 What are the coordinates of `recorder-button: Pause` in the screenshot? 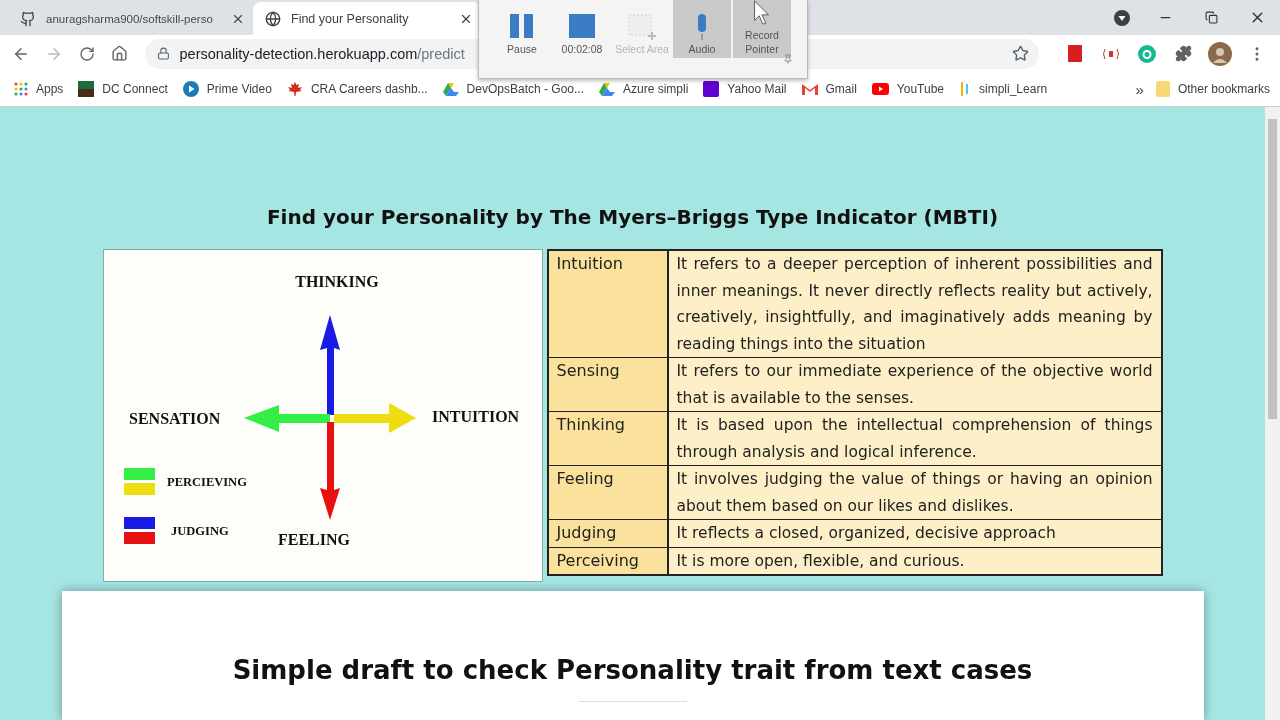 It's located at (522, 29).